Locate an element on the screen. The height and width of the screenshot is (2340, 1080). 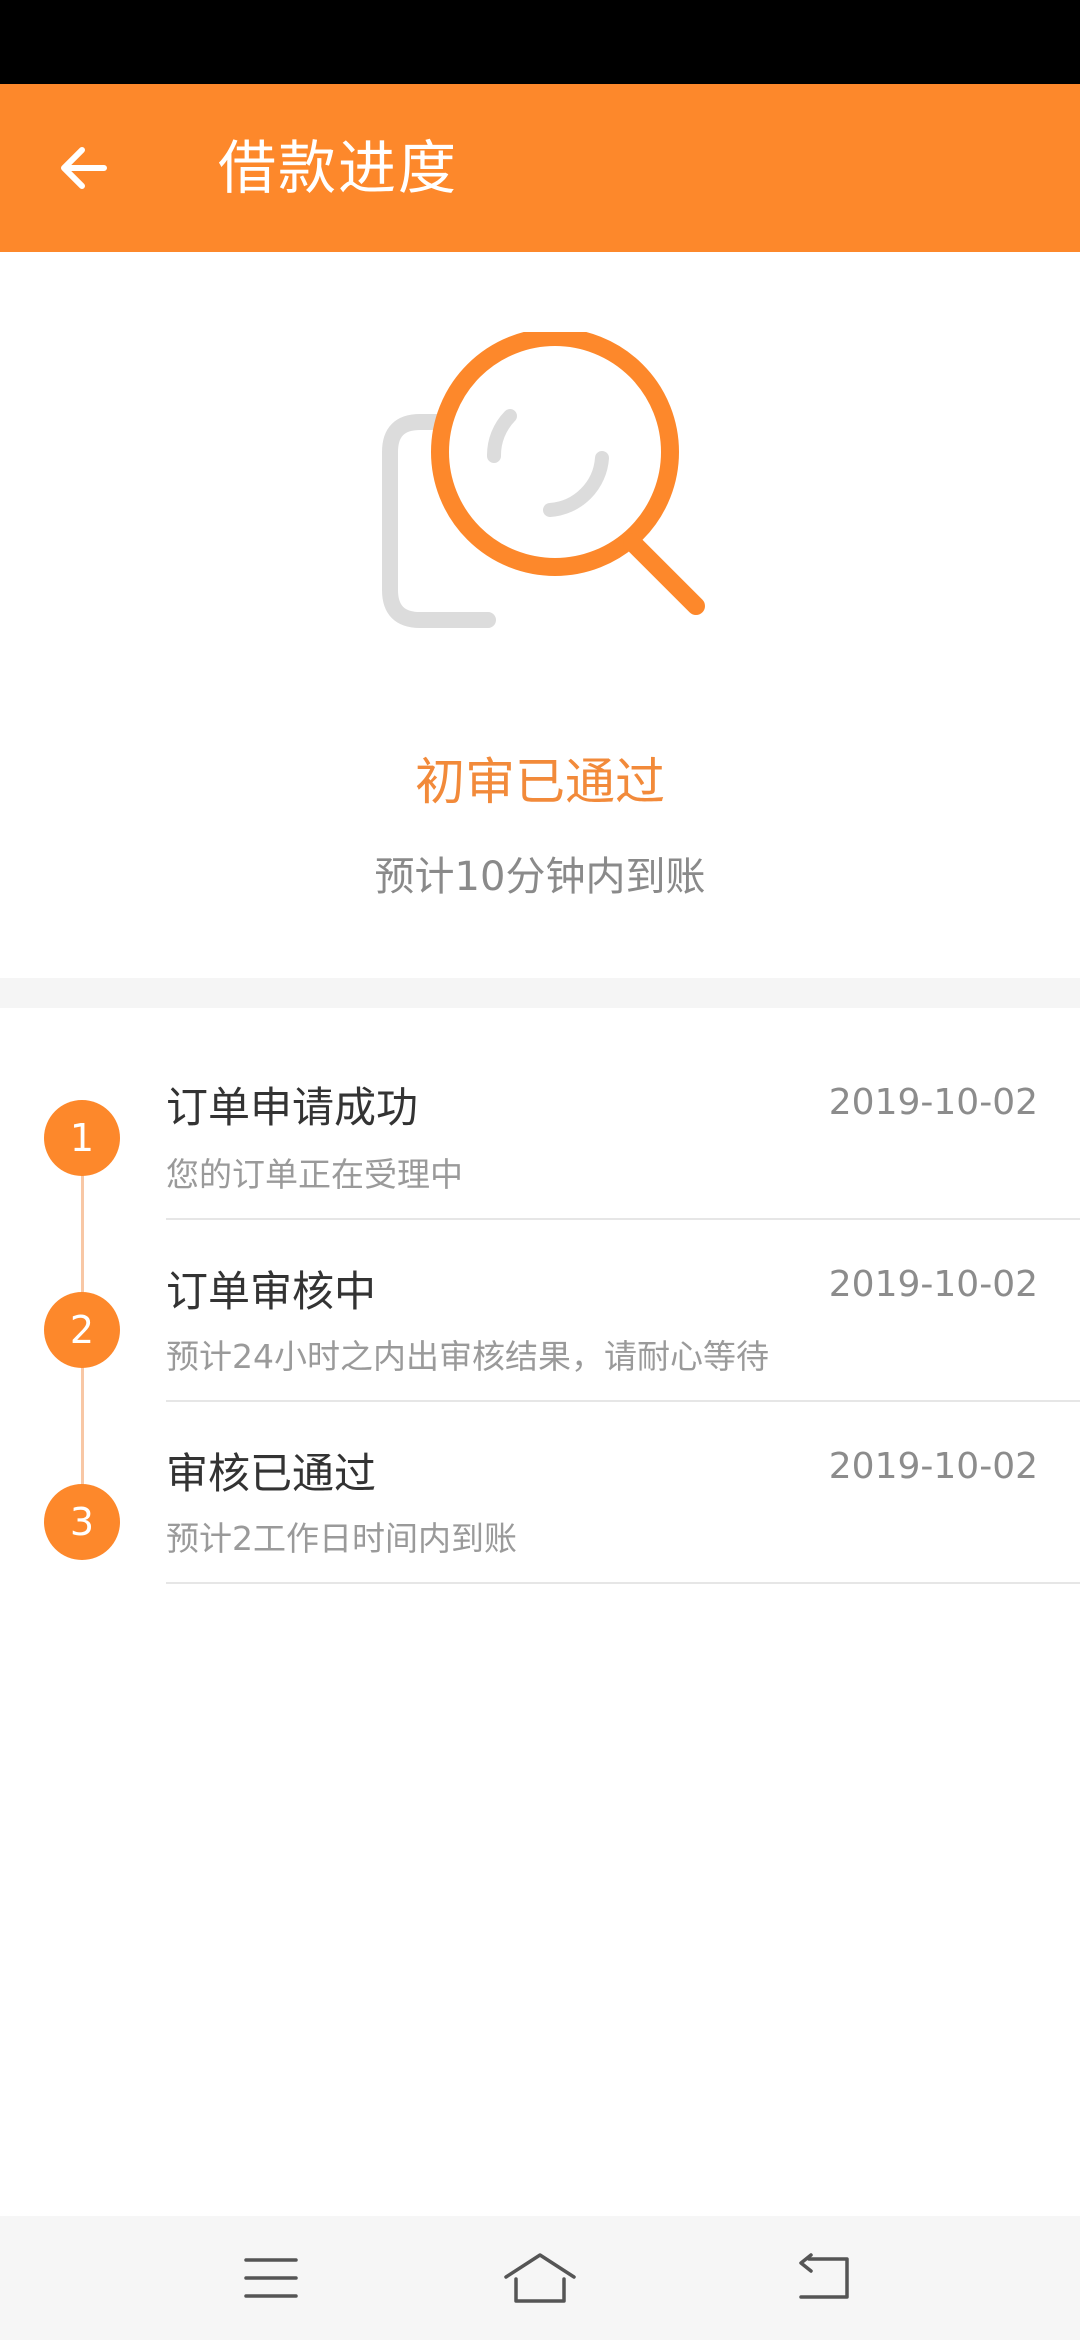
step-title: 审核已通过 is located at coordinates (271, 1473).